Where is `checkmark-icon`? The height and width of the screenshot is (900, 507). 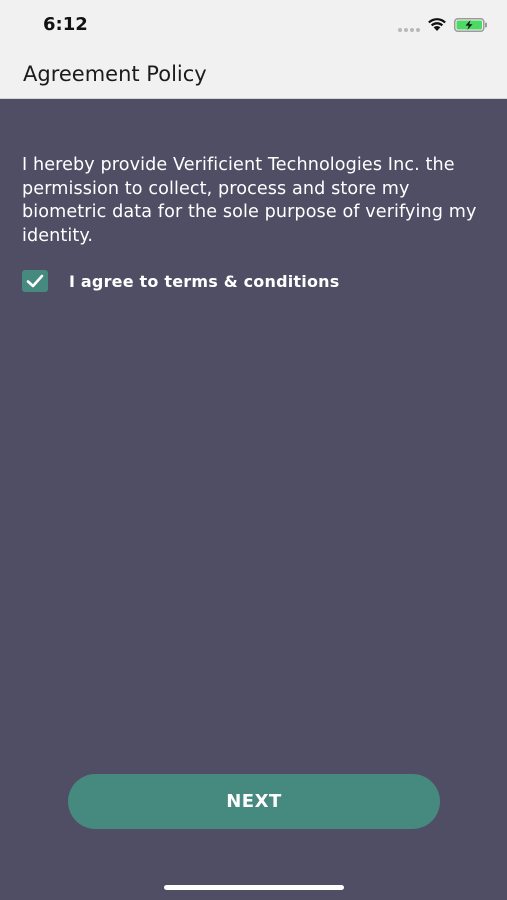 checkmark-icon is located at coordinates (35, 281).